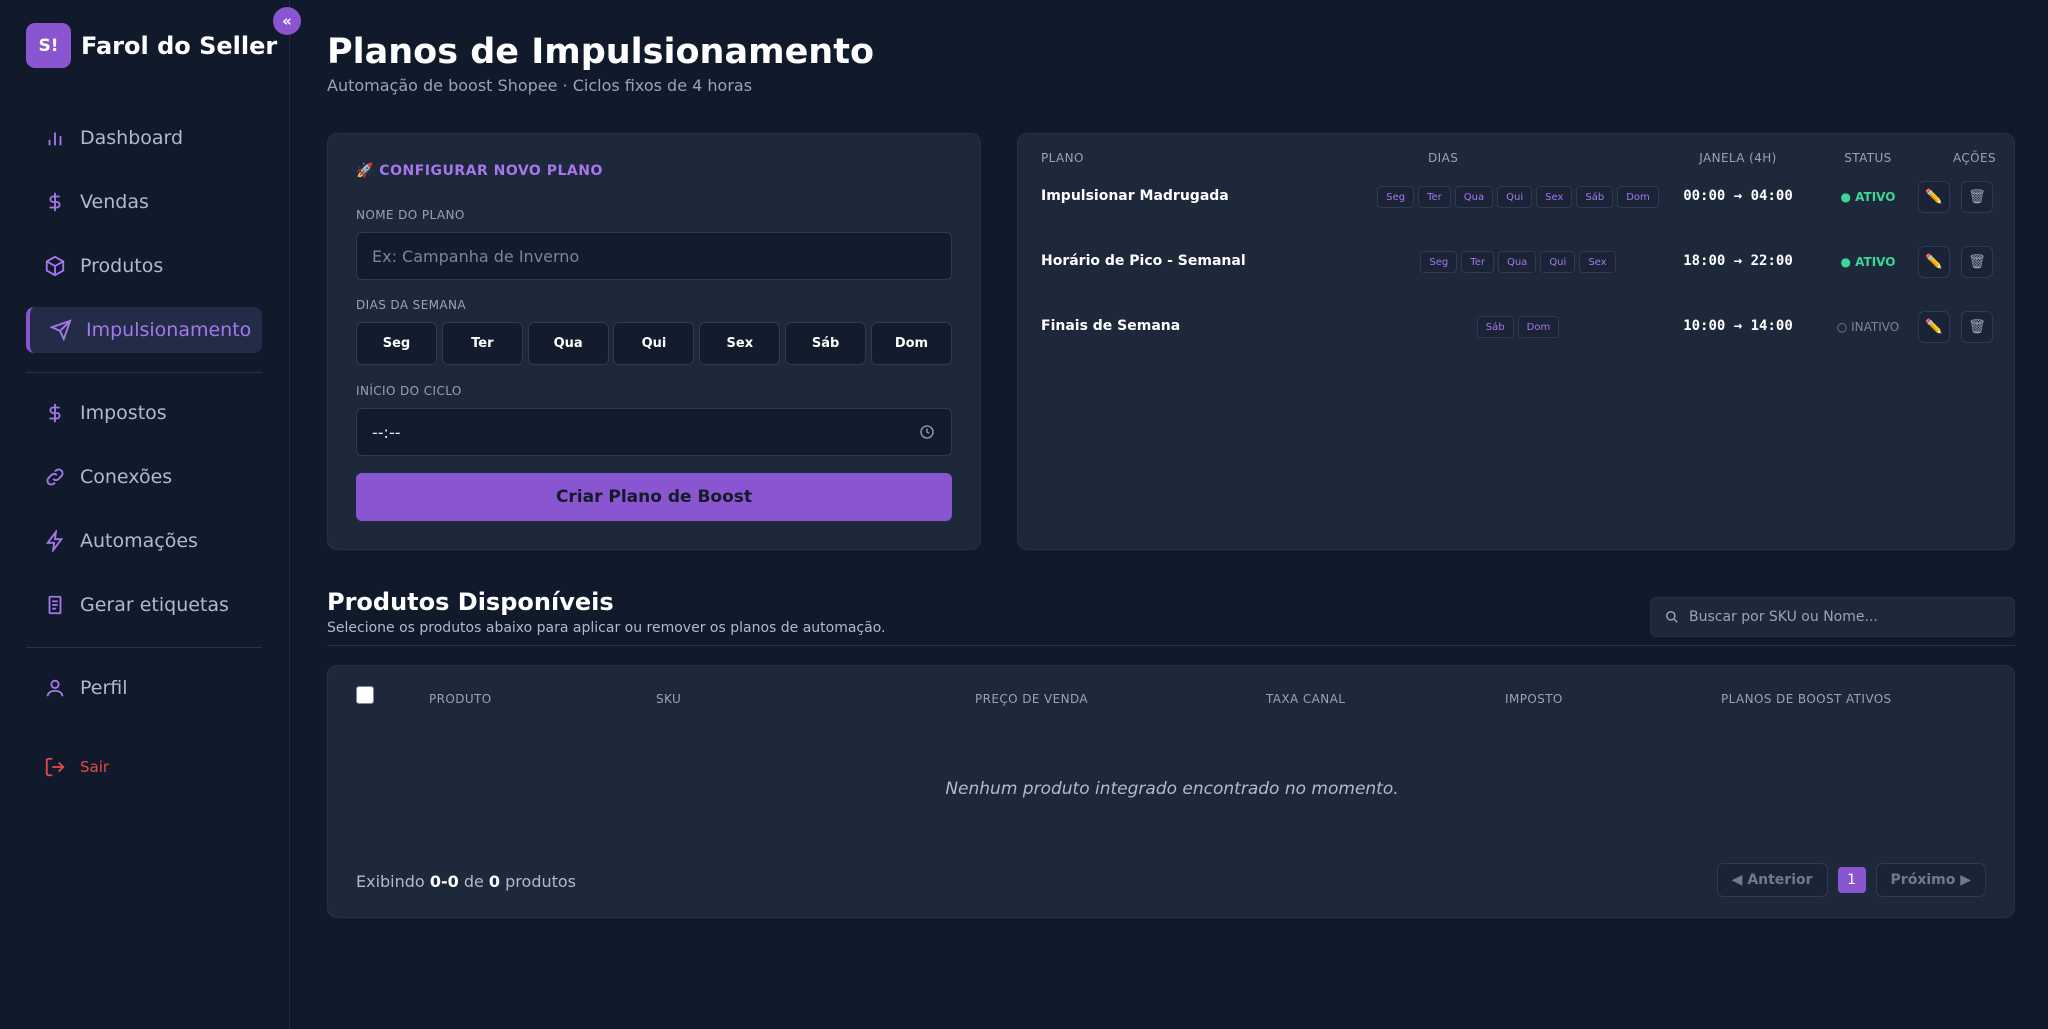 The image size is (2048, 1029). What do you see at coordinates (144, 138) in the screenshot?
I see `nav-item-dashboard: Dashboard` at bounding box center [144, 138].